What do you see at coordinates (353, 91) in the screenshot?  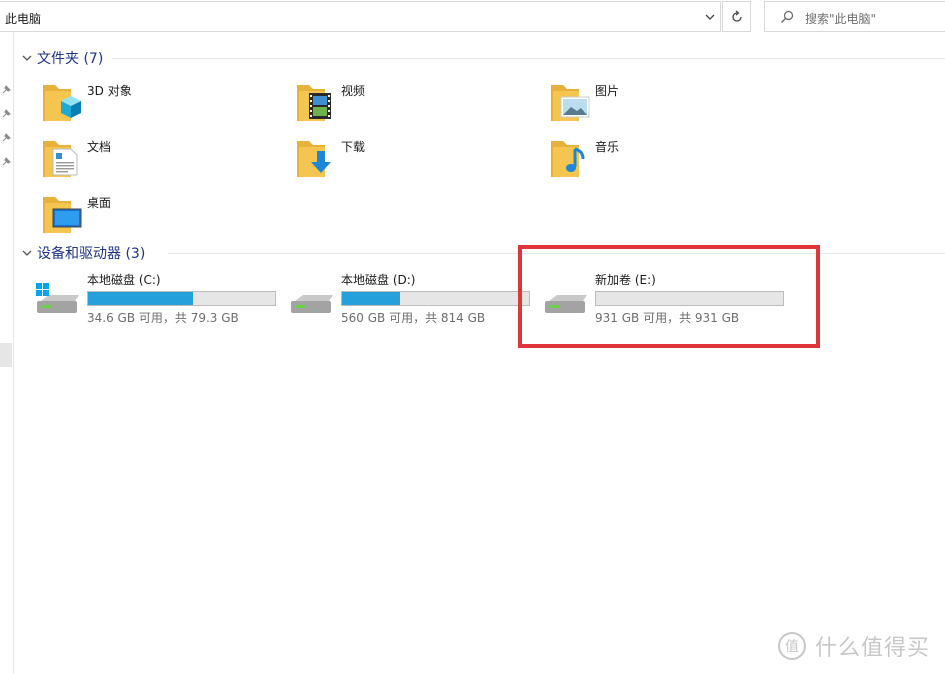 I see `folder-label: 视频` at bounding box center [353, 91].